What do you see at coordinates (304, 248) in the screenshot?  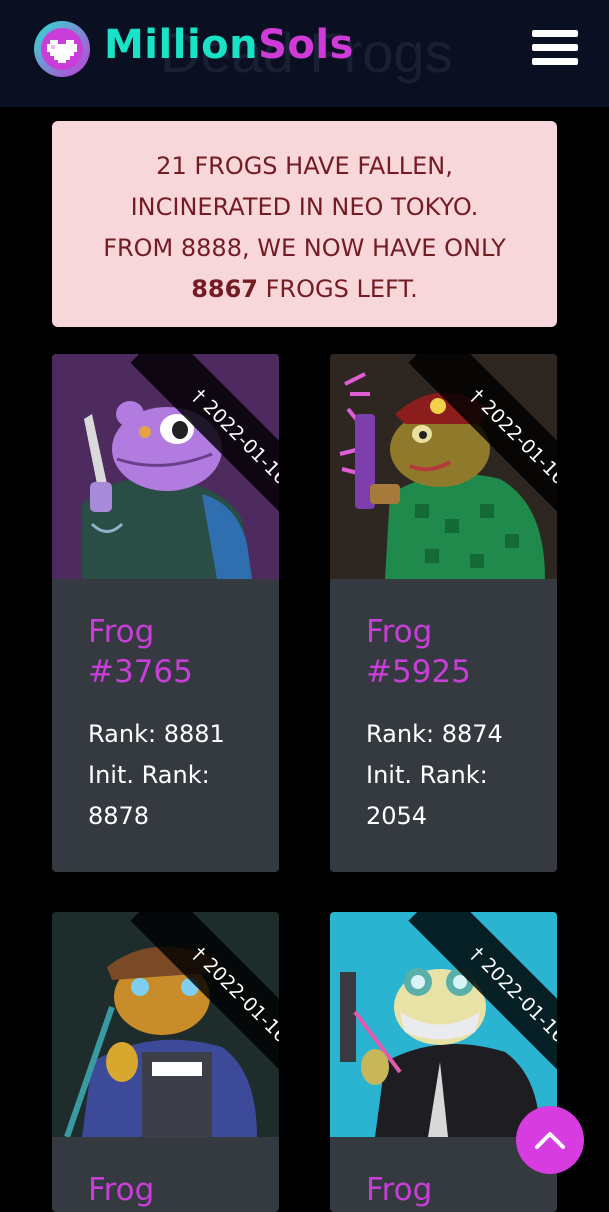 I see `alert-line-3: FROM 8888, WE NOW HAVE ONLY` at bounding box center [304, 248].